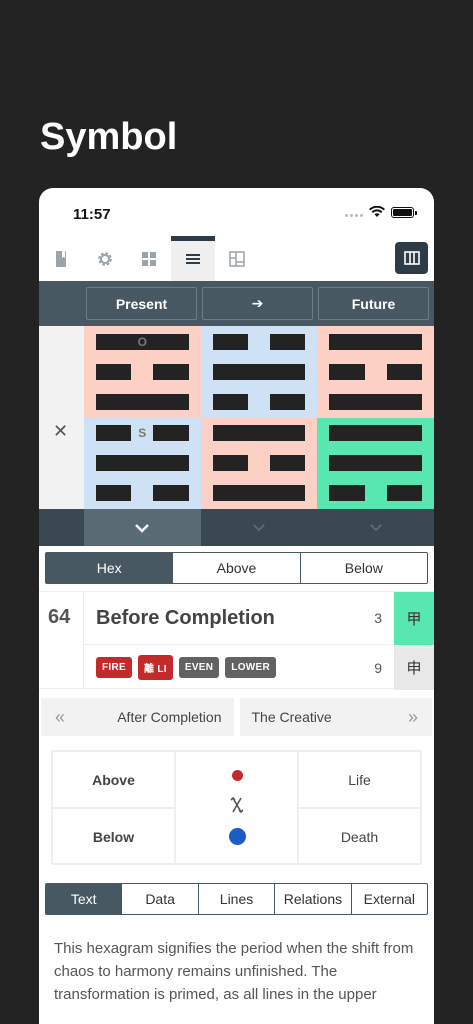 The height and width of the screenshot is (1024, 473). I want to click on next-hexagram-label: The Creative, so click(291, 717).